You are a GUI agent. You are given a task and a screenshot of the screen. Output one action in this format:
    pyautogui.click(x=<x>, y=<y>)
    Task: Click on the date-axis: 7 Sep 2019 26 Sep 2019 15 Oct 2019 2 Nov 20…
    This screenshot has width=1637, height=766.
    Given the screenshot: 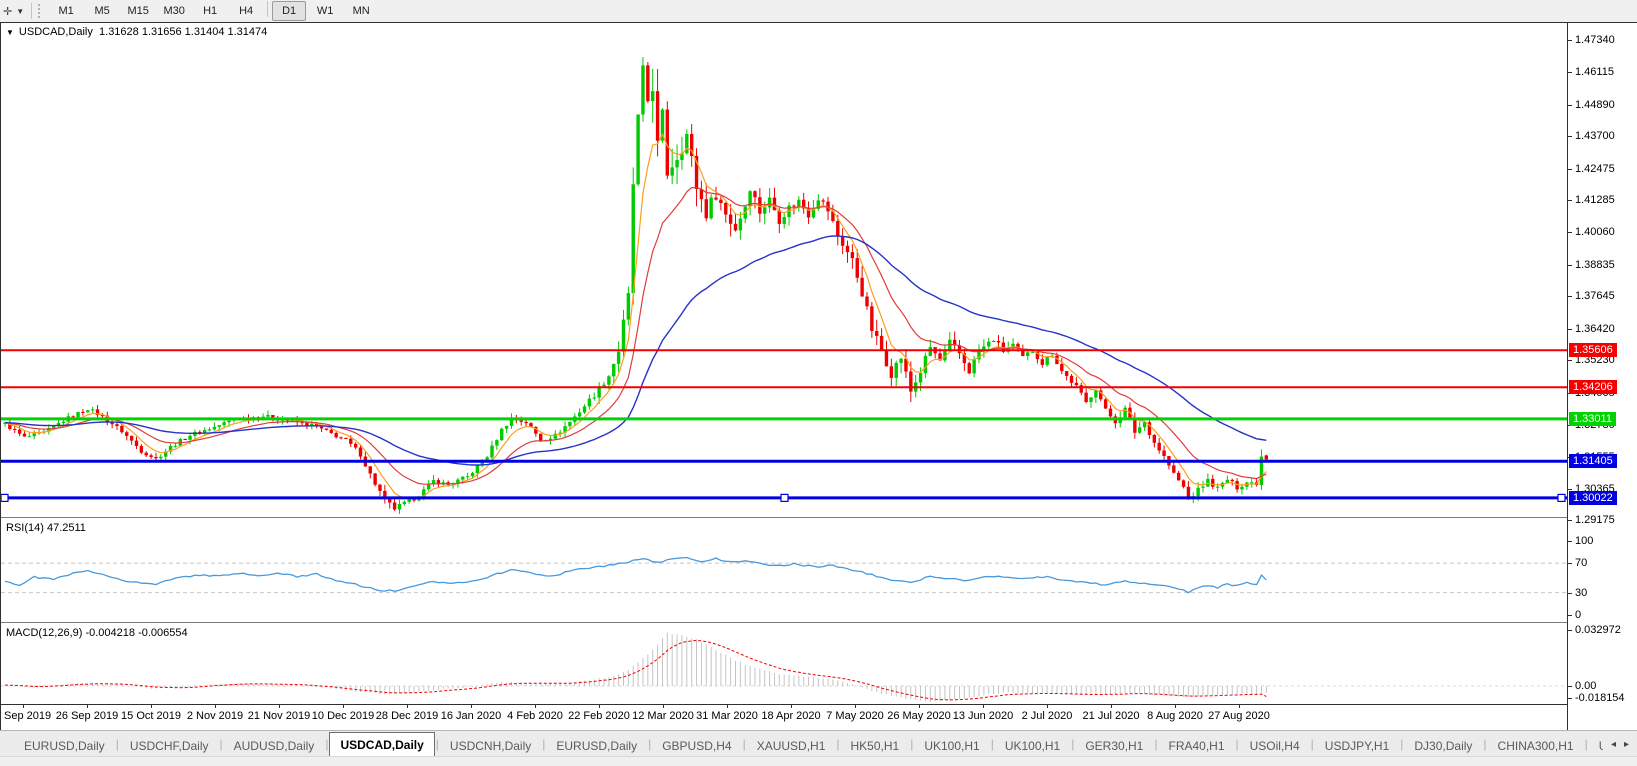 What is the action you would take?
    pyautogui.click(x=783, y=717)
    